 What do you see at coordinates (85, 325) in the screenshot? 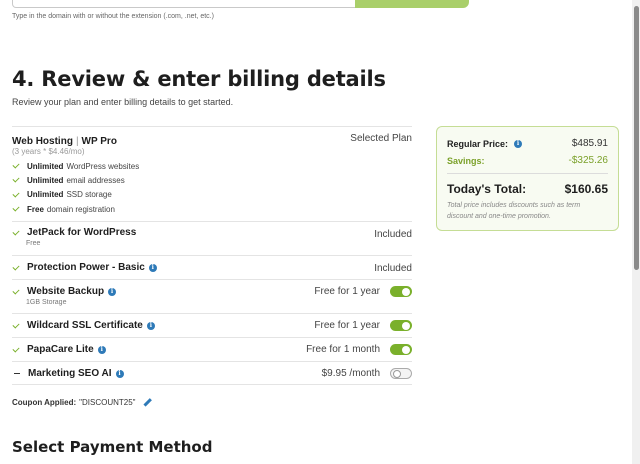
I see `addon-title-text: Wildcard SSL Certificate` at bounding box center [85, 325].